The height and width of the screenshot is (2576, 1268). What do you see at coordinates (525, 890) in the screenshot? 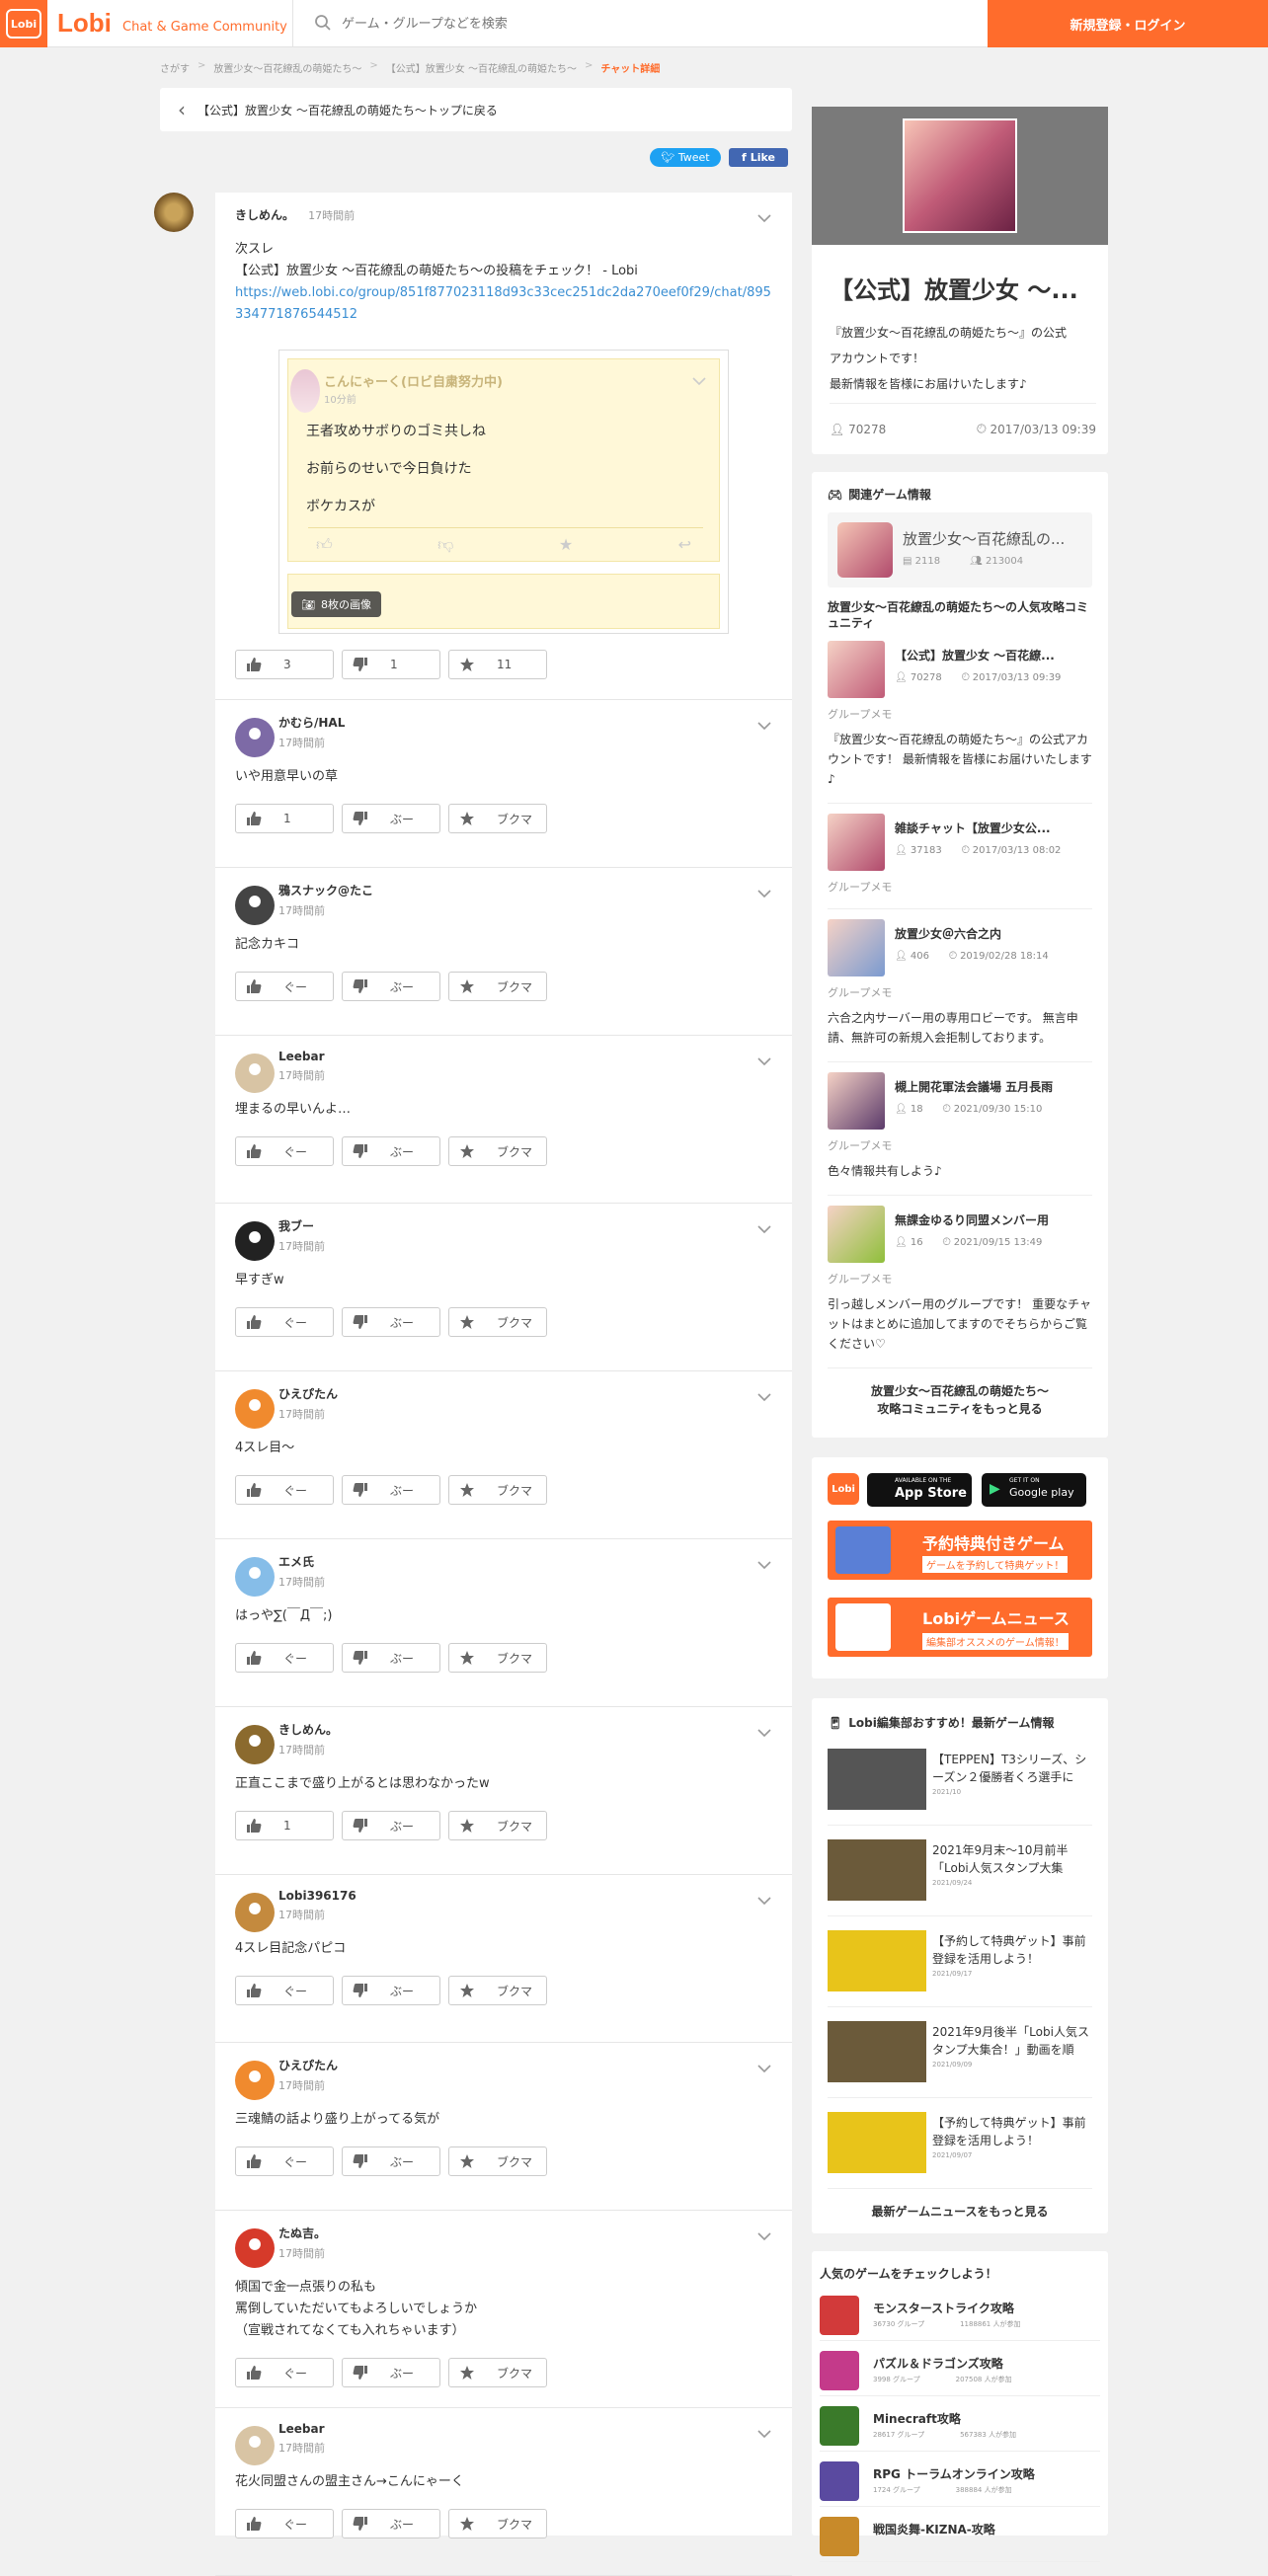
I see `post-author: 鴉スナック@たこ` at bounding box center [525, 890].